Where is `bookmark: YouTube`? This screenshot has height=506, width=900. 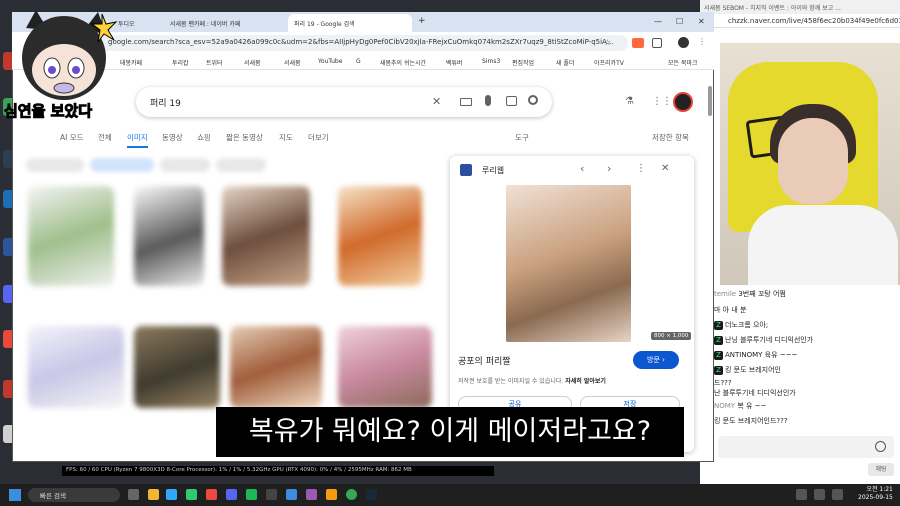
bookmark: YouTube is located at coordinates (330, 61).